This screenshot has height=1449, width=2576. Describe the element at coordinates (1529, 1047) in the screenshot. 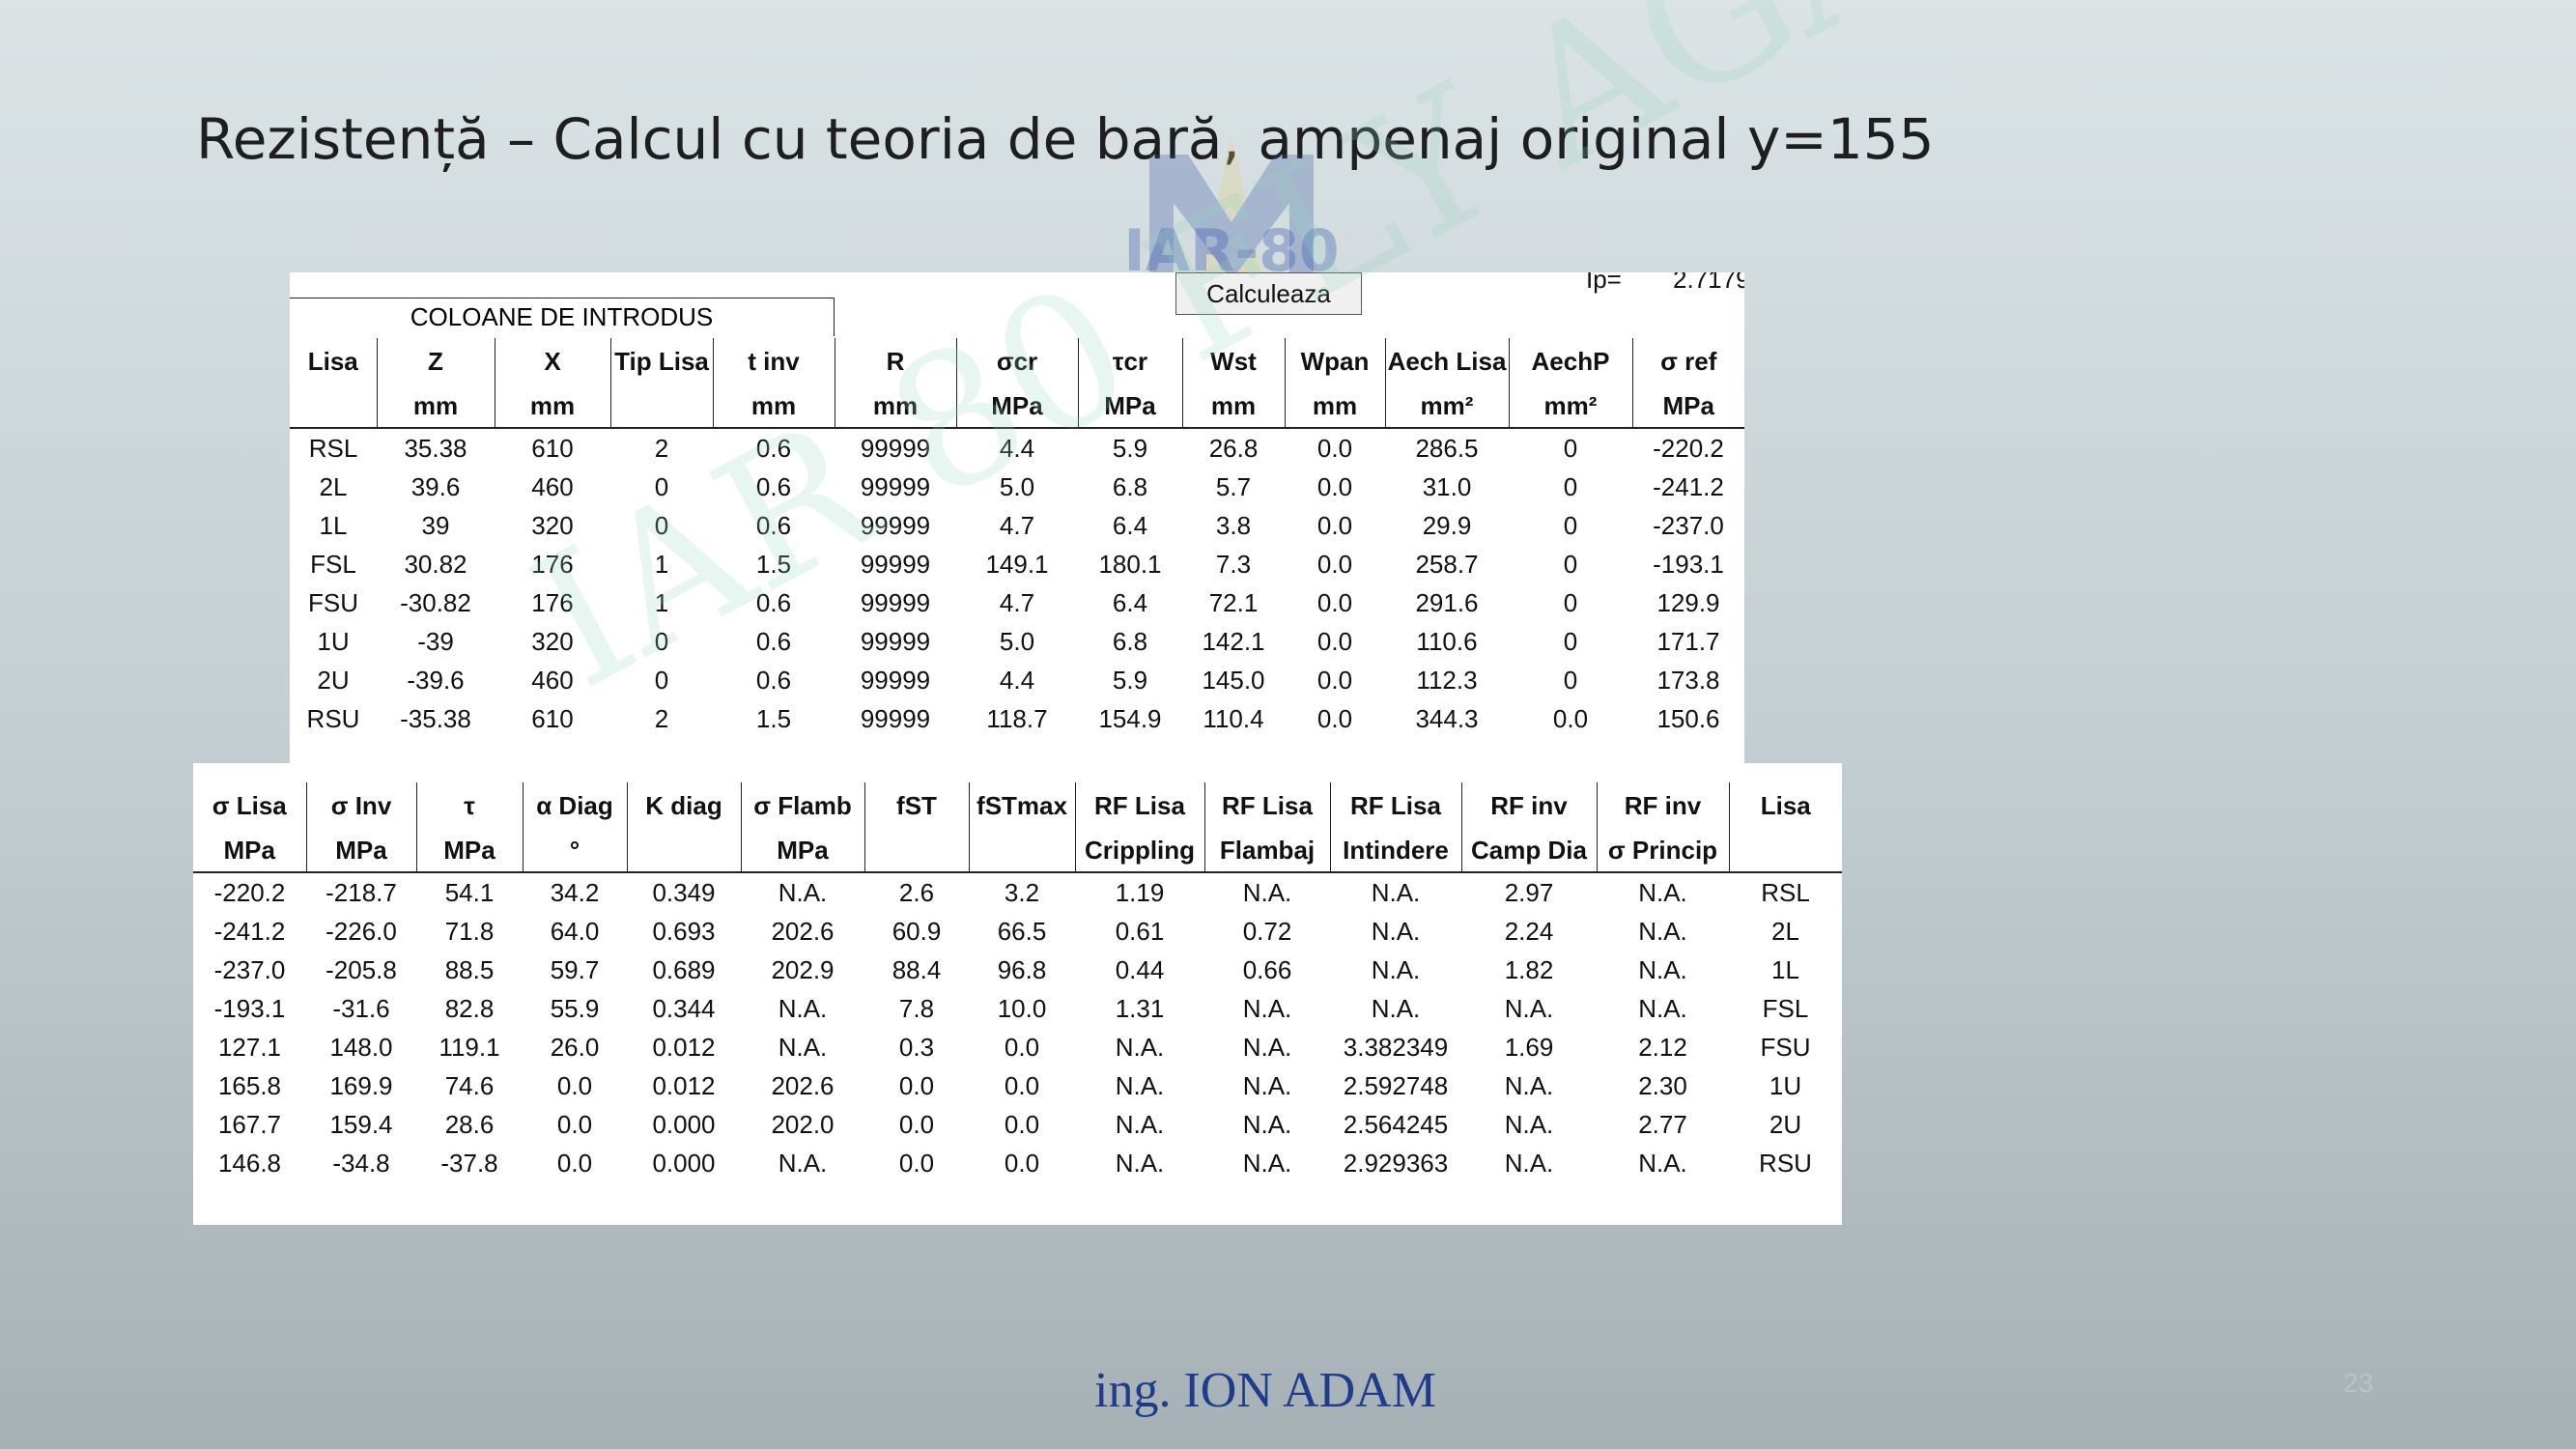

I see `results-table-cell: 1.69` at that location.